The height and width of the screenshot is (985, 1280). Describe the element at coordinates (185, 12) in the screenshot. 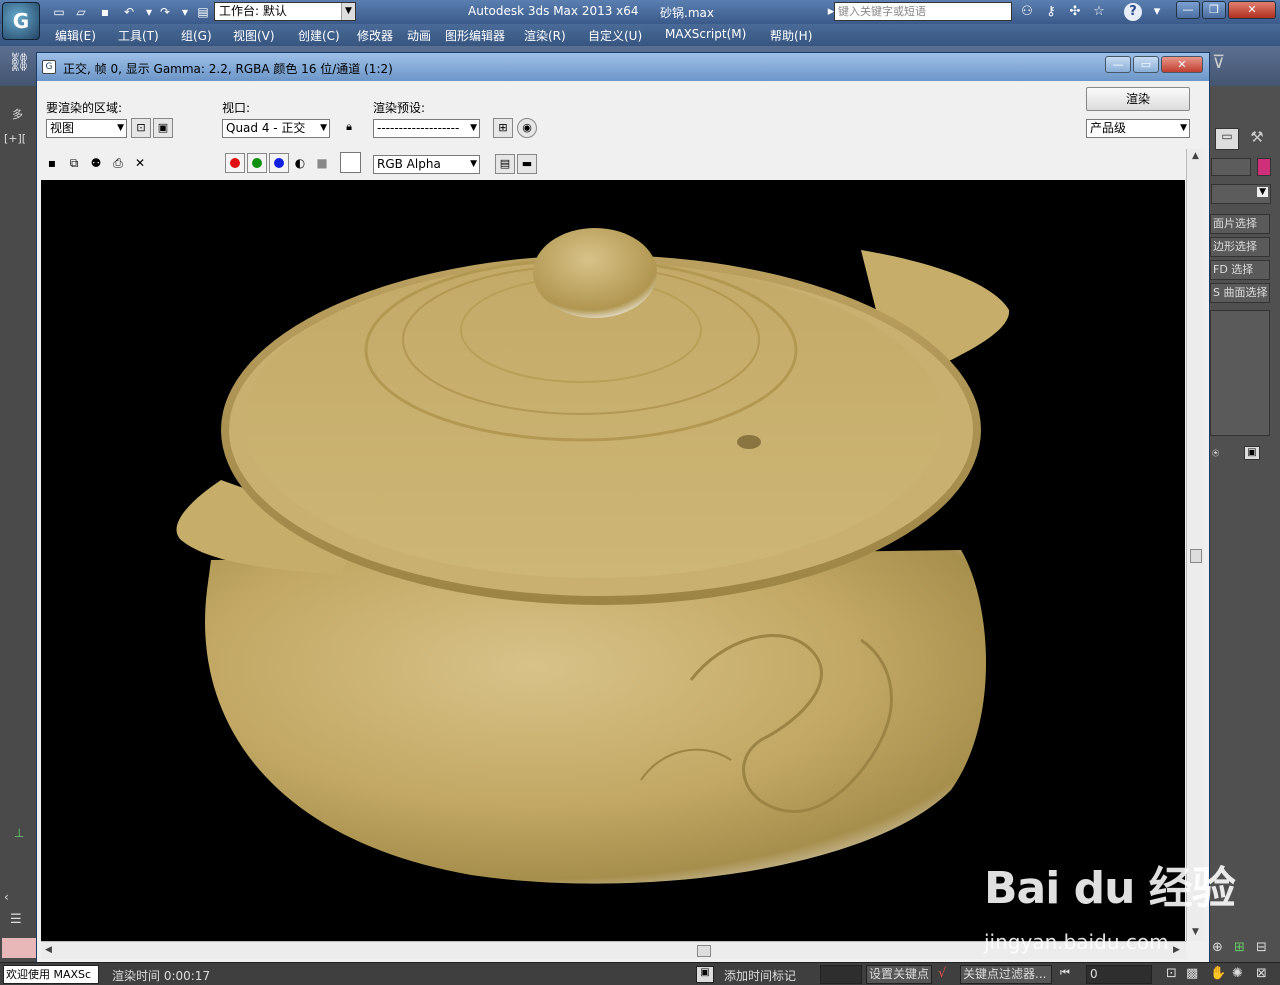

I see `redo-dropdown-icon: ▾` at that location.